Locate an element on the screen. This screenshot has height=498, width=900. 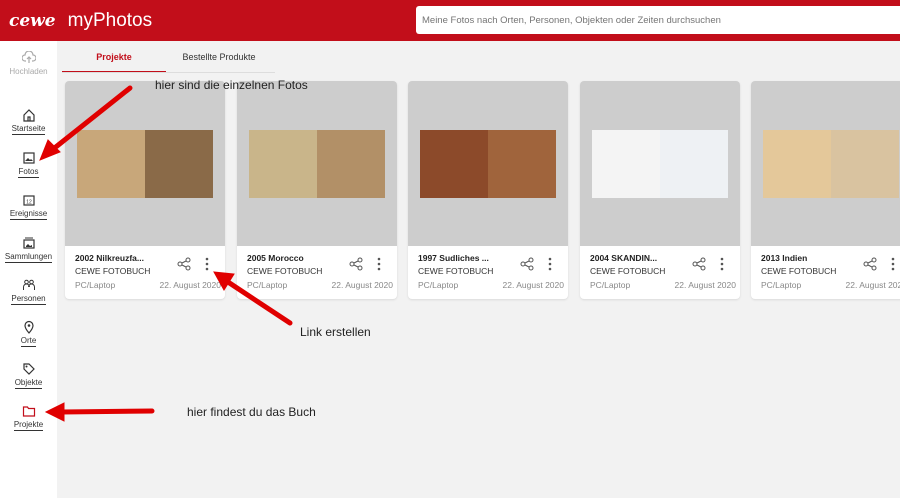
sidebar-item-label: Orte is located at coordinates (28, 341).